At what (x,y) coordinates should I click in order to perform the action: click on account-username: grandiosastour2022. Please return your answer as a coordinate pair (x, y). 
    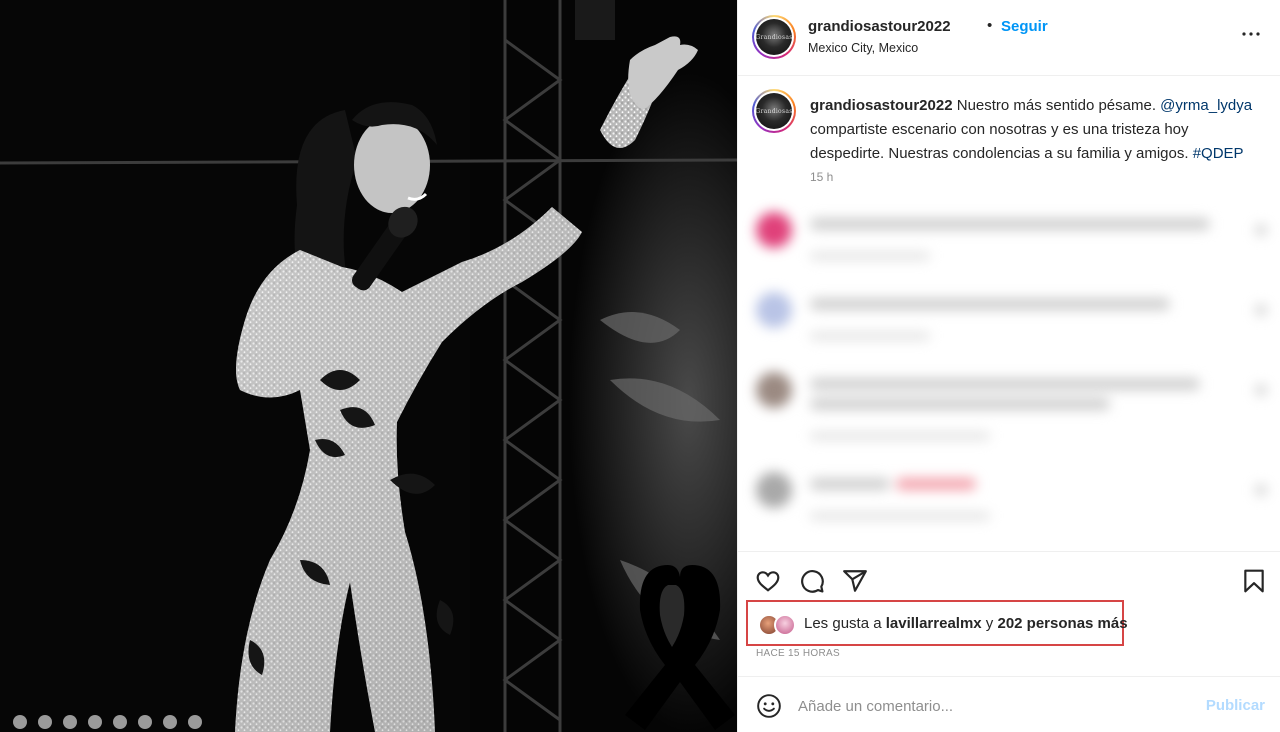
    Looking at the image, I should click on (879, 26).